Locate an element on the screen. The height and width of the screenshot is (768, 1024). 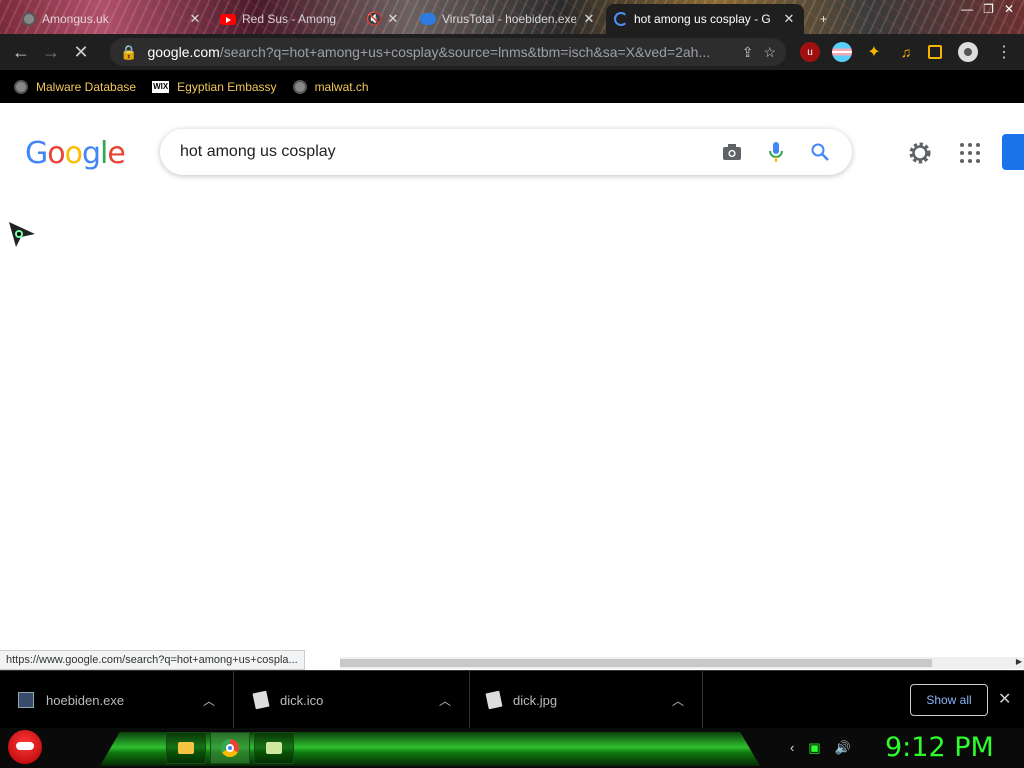
new-tab-button: + is located at coordinates (826, 19).